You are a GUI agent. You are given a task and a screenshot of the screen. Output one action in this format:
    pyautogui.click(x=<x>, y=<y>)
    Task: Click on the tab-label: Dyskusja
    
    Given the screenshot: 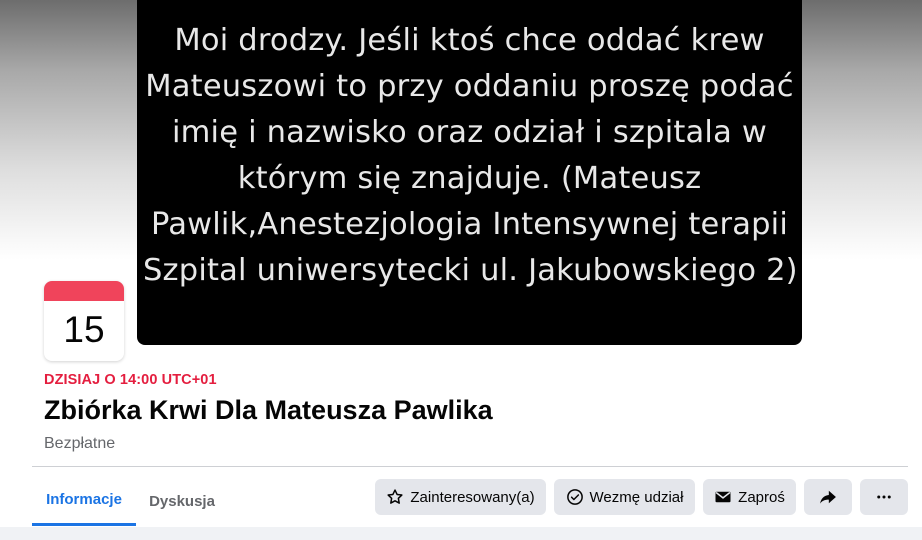 What is the action you would take?
    pyautogui.click(x=182, y=501)
    